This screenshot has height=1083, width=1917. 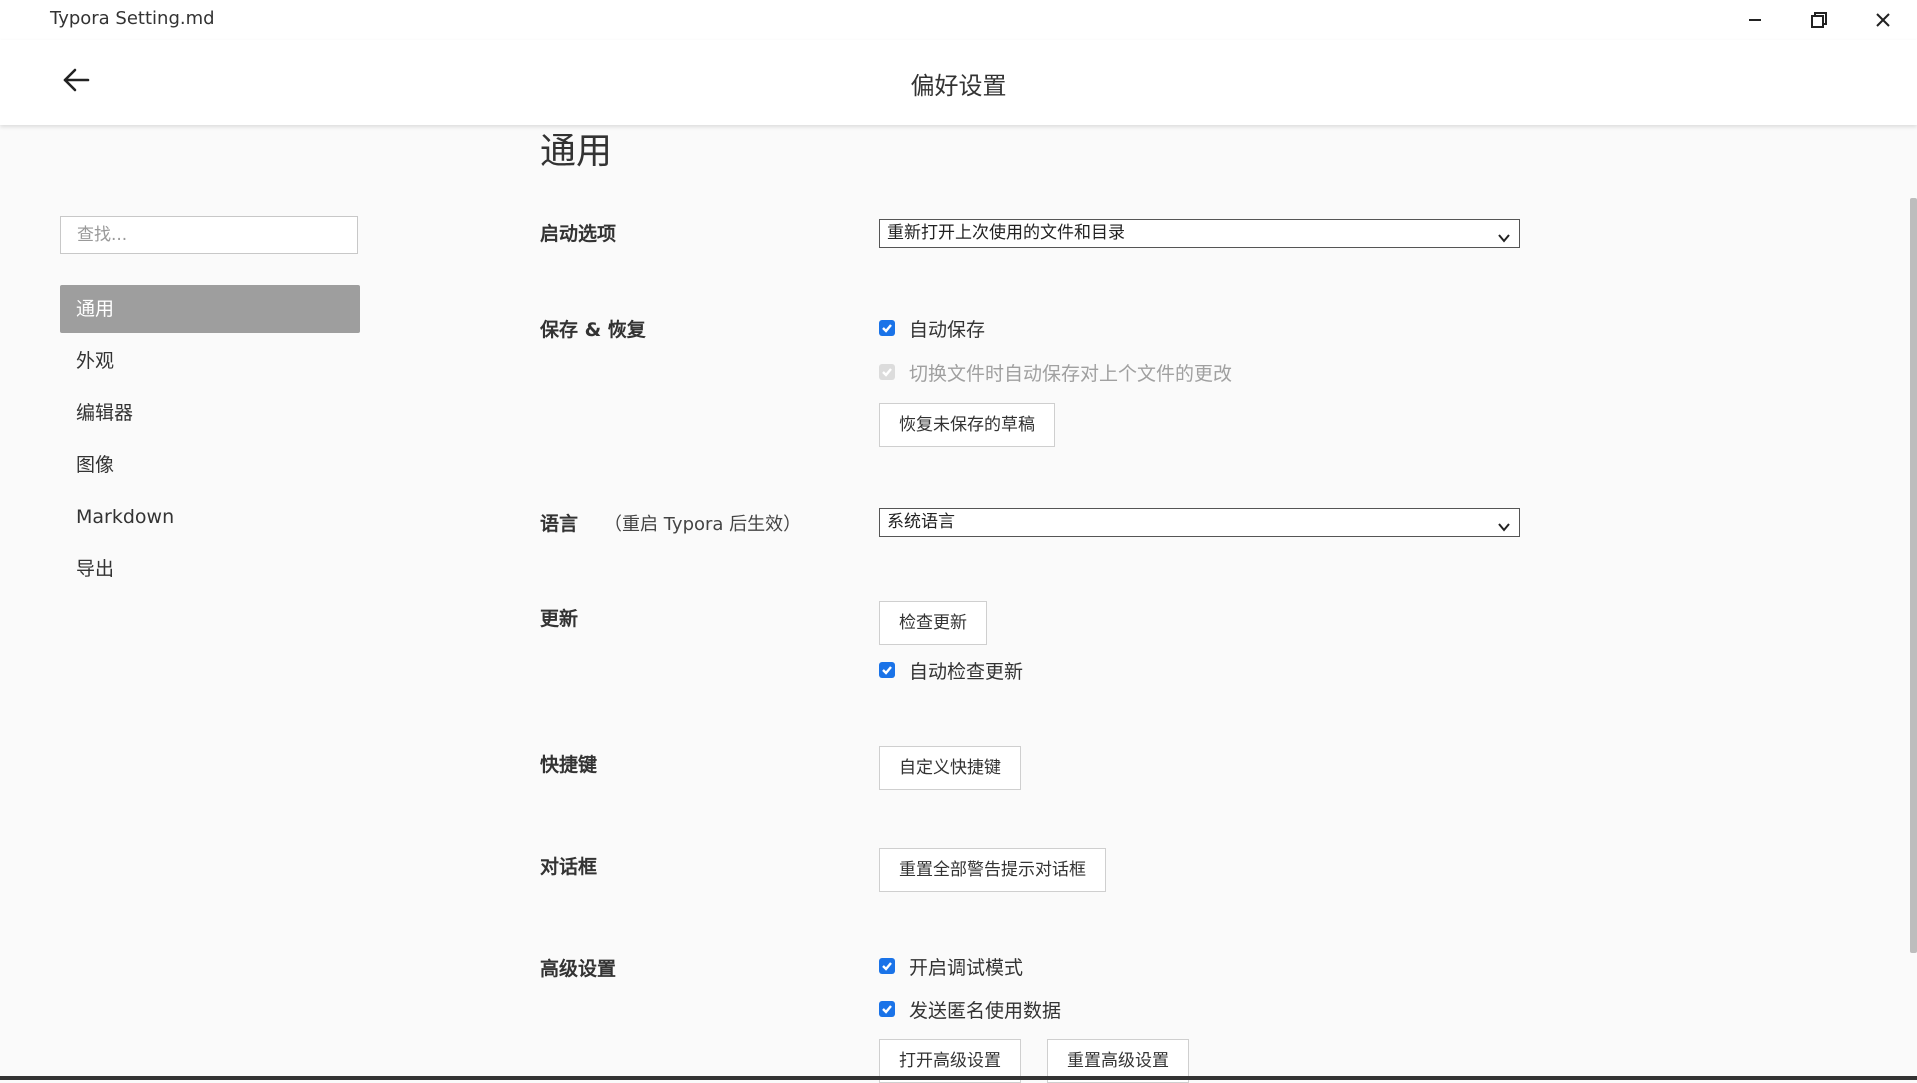 I want to click on anonymous-data-option: 发送匿名使用数据, so click(x=970, y=1009).